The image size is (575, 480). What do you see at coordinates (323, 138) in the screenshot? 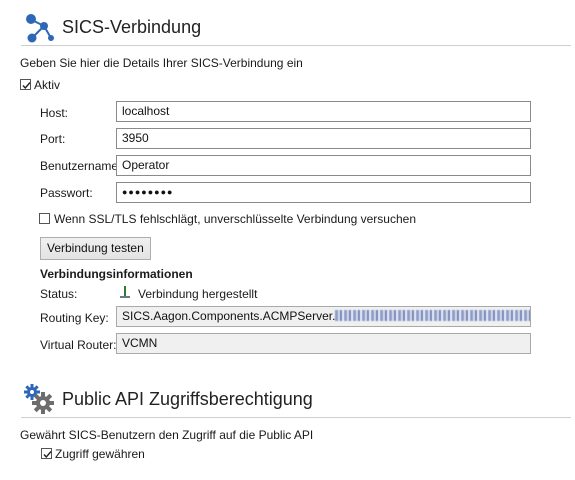
I see `port-input: 3950` at bounding box center [323, 138].